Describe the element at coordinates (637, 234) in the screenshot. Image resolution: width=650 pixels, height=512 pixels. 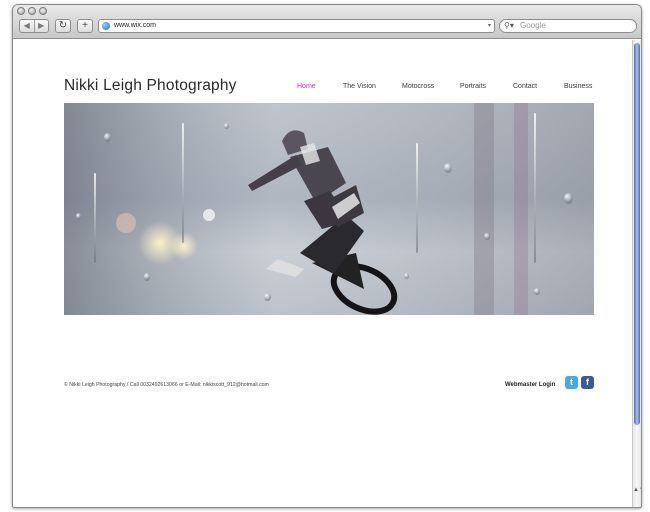
I see `scrollbar-thumb` at that location.